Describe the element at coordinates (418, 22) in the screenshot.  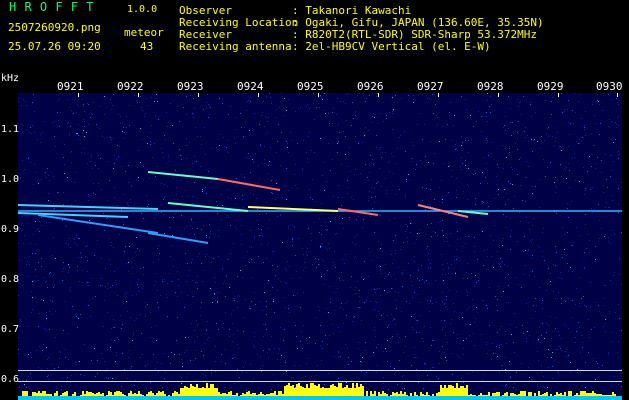
I see `location-value: : Ogaki, Gifu, JAPAN (136.60E, 35.35N)` at that location.